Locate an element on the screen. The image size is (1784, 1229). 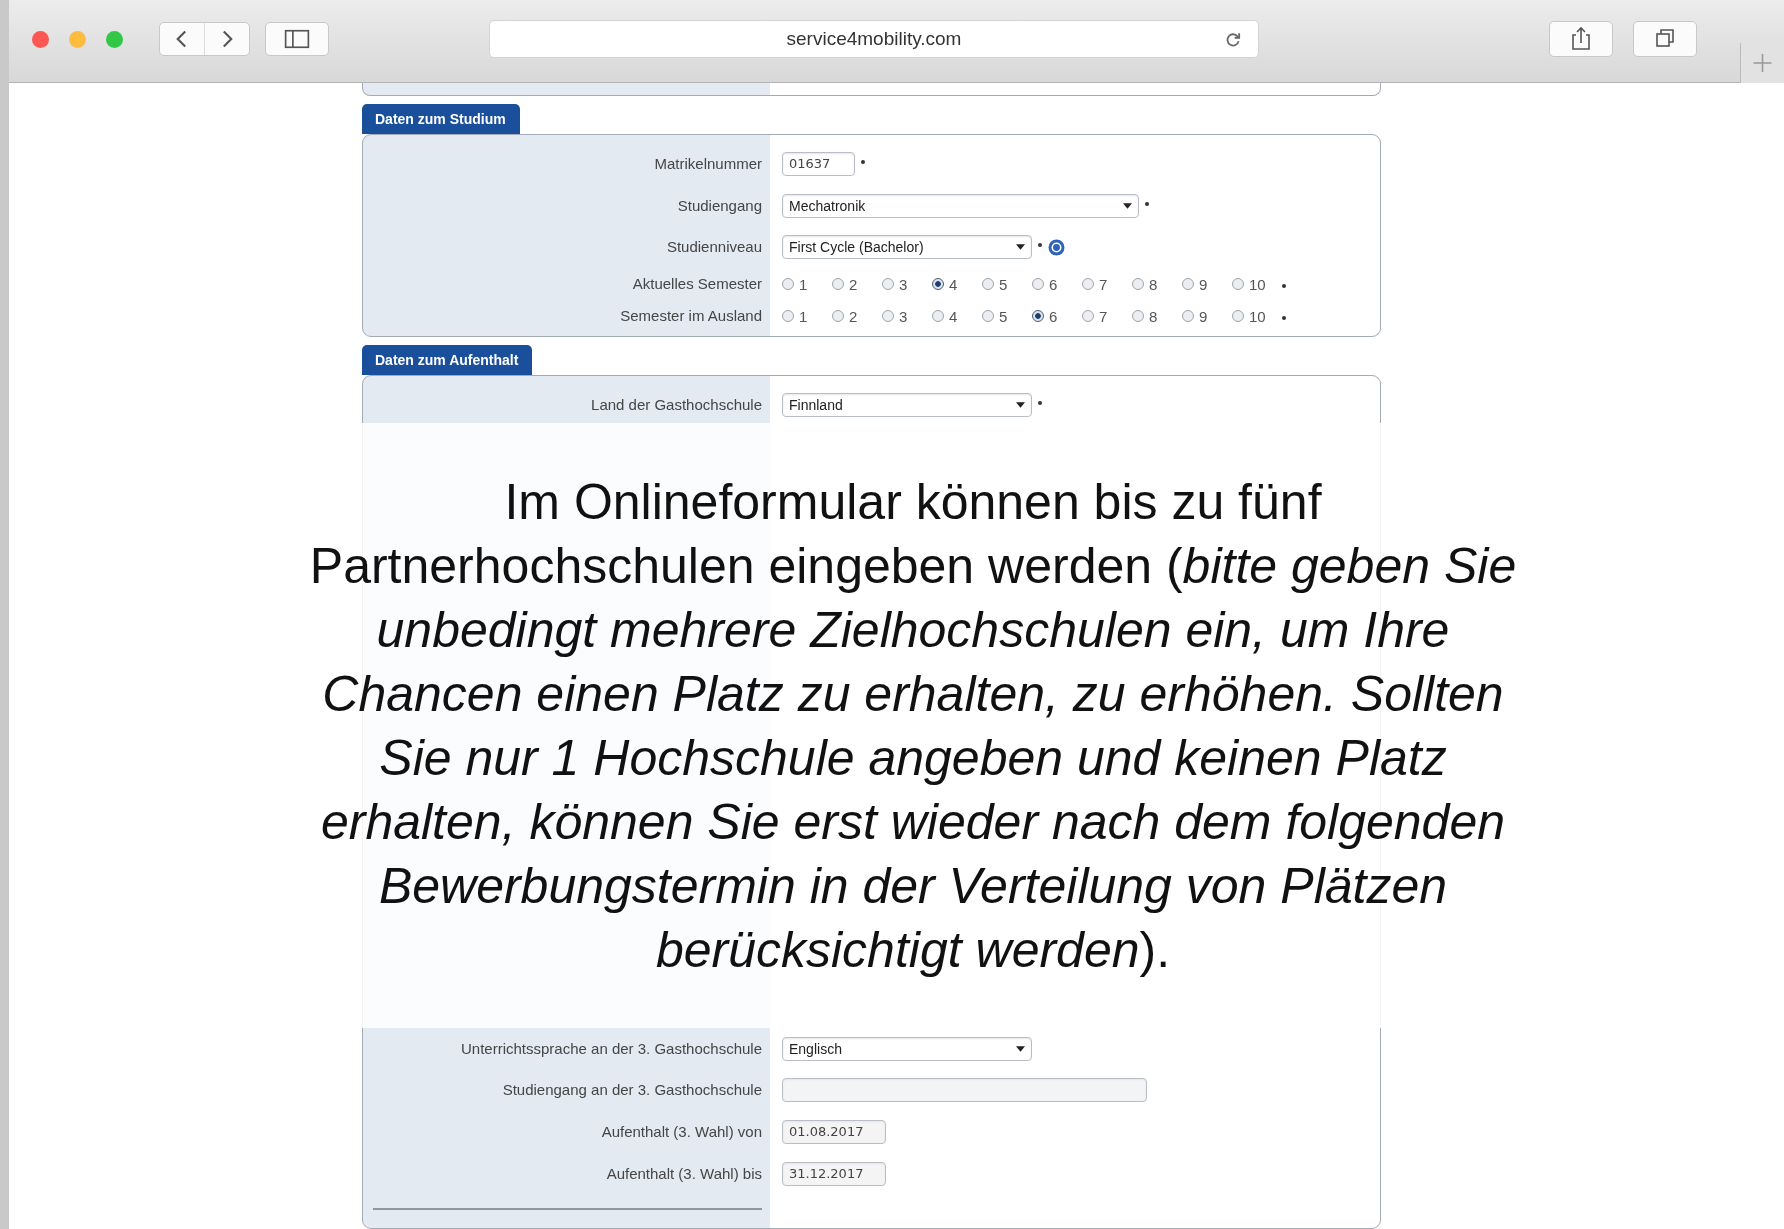
field-label: Aufenthalt (3. Wahl) von is located at coordinates (681, 1131).